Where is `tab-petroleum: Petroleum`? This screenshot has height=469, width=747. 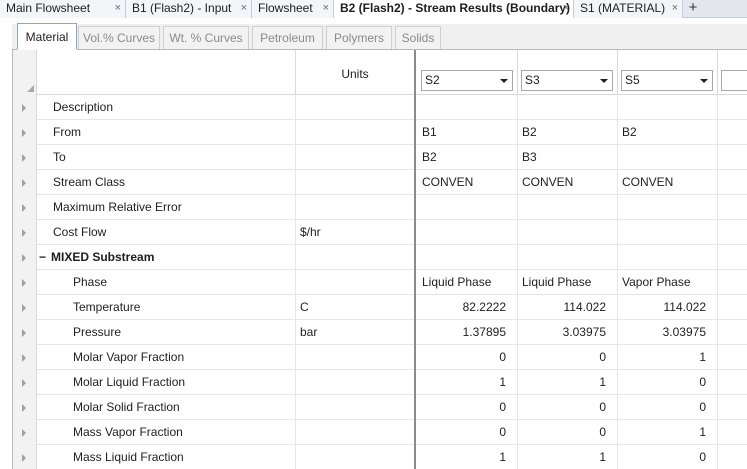 tab-petroleum: Petroleum is located at coordinates (287, 37).